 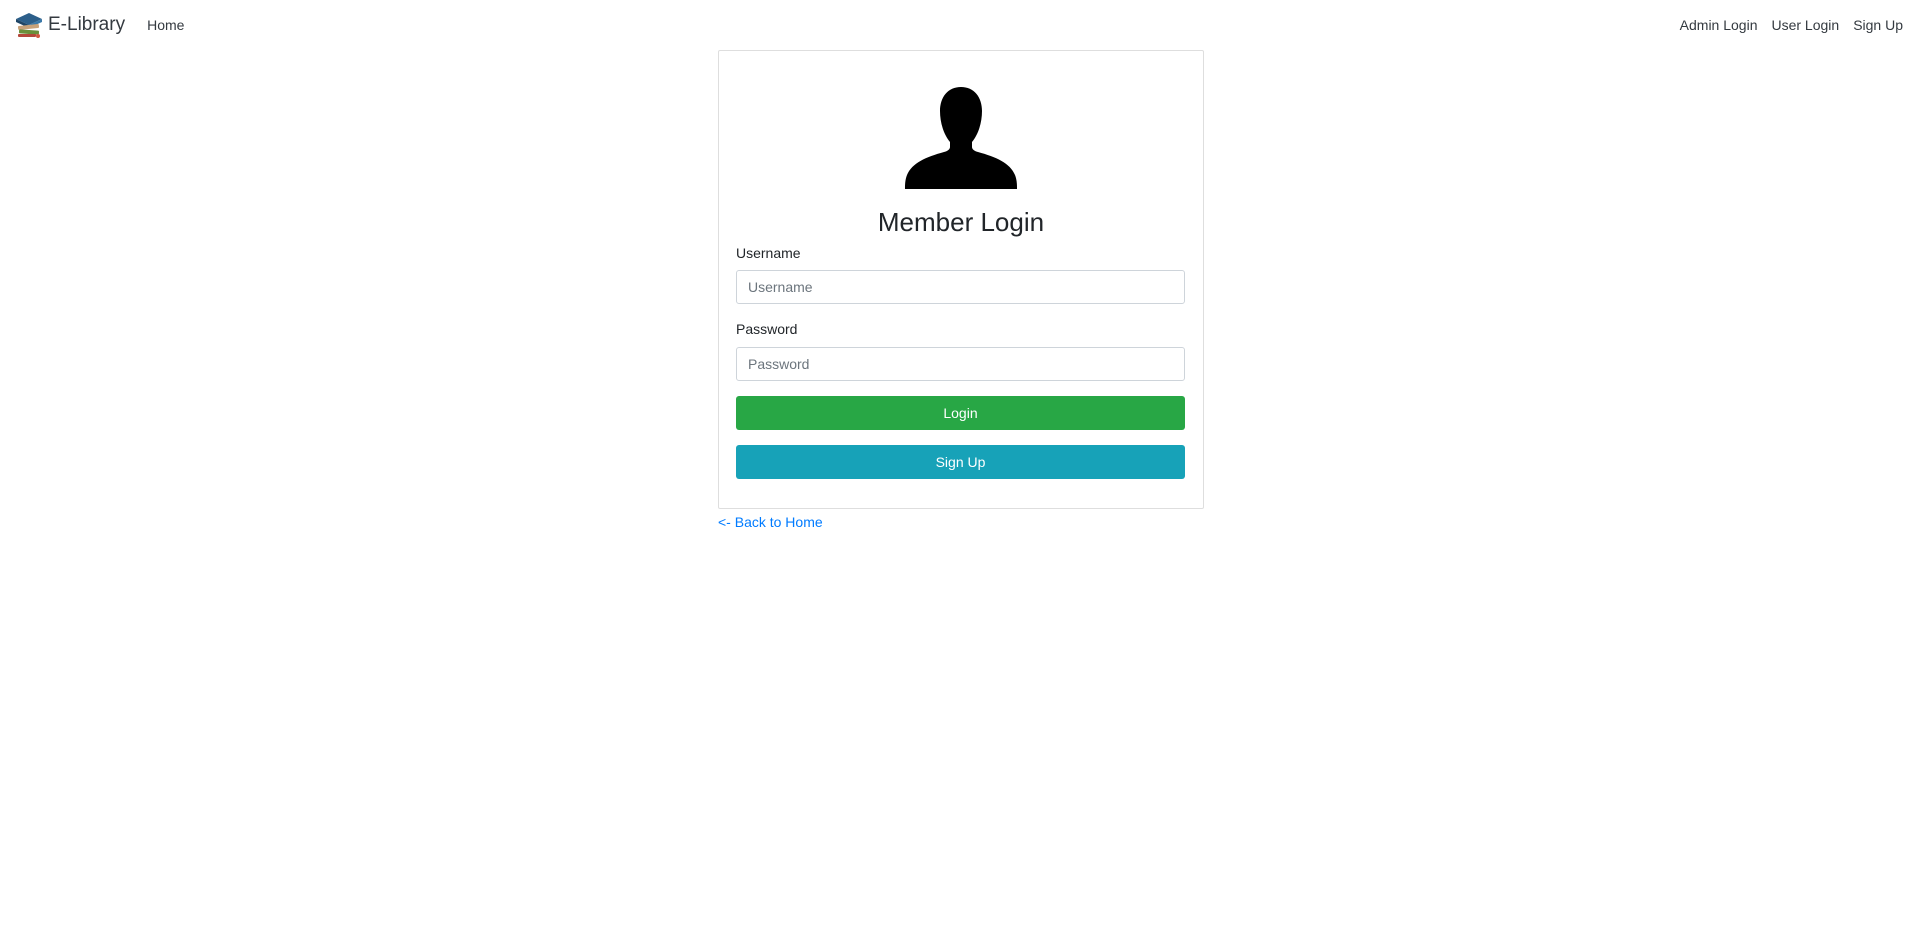 I want to click on user-silhouette-icon, so click(x=961, y=138).